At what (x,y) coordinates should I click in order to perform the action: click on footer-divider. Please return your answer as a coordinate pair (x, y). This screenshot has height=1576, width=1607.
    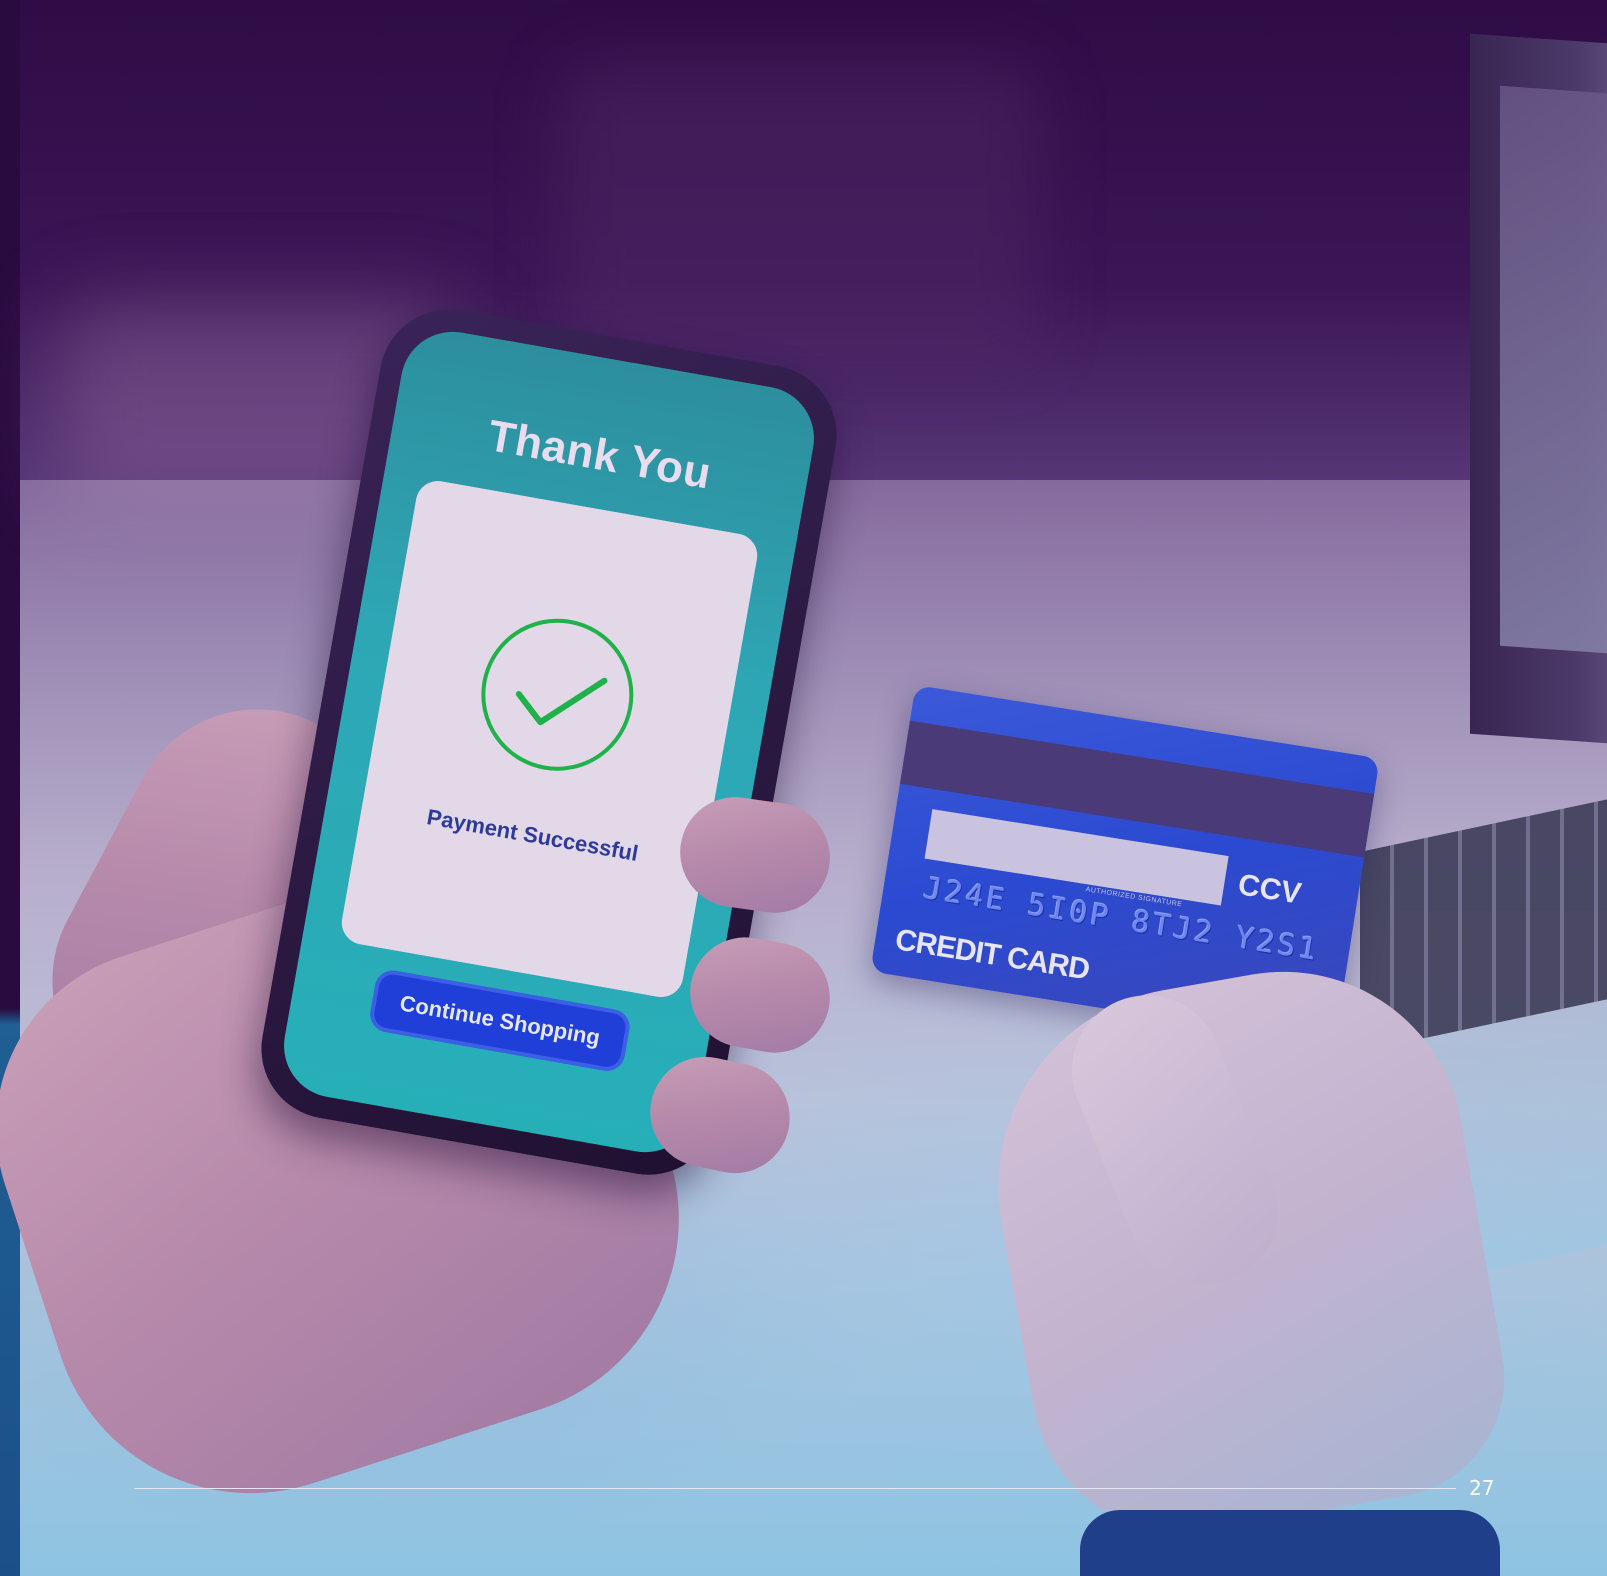
    Looking at the image, I should click on (795, 1488).